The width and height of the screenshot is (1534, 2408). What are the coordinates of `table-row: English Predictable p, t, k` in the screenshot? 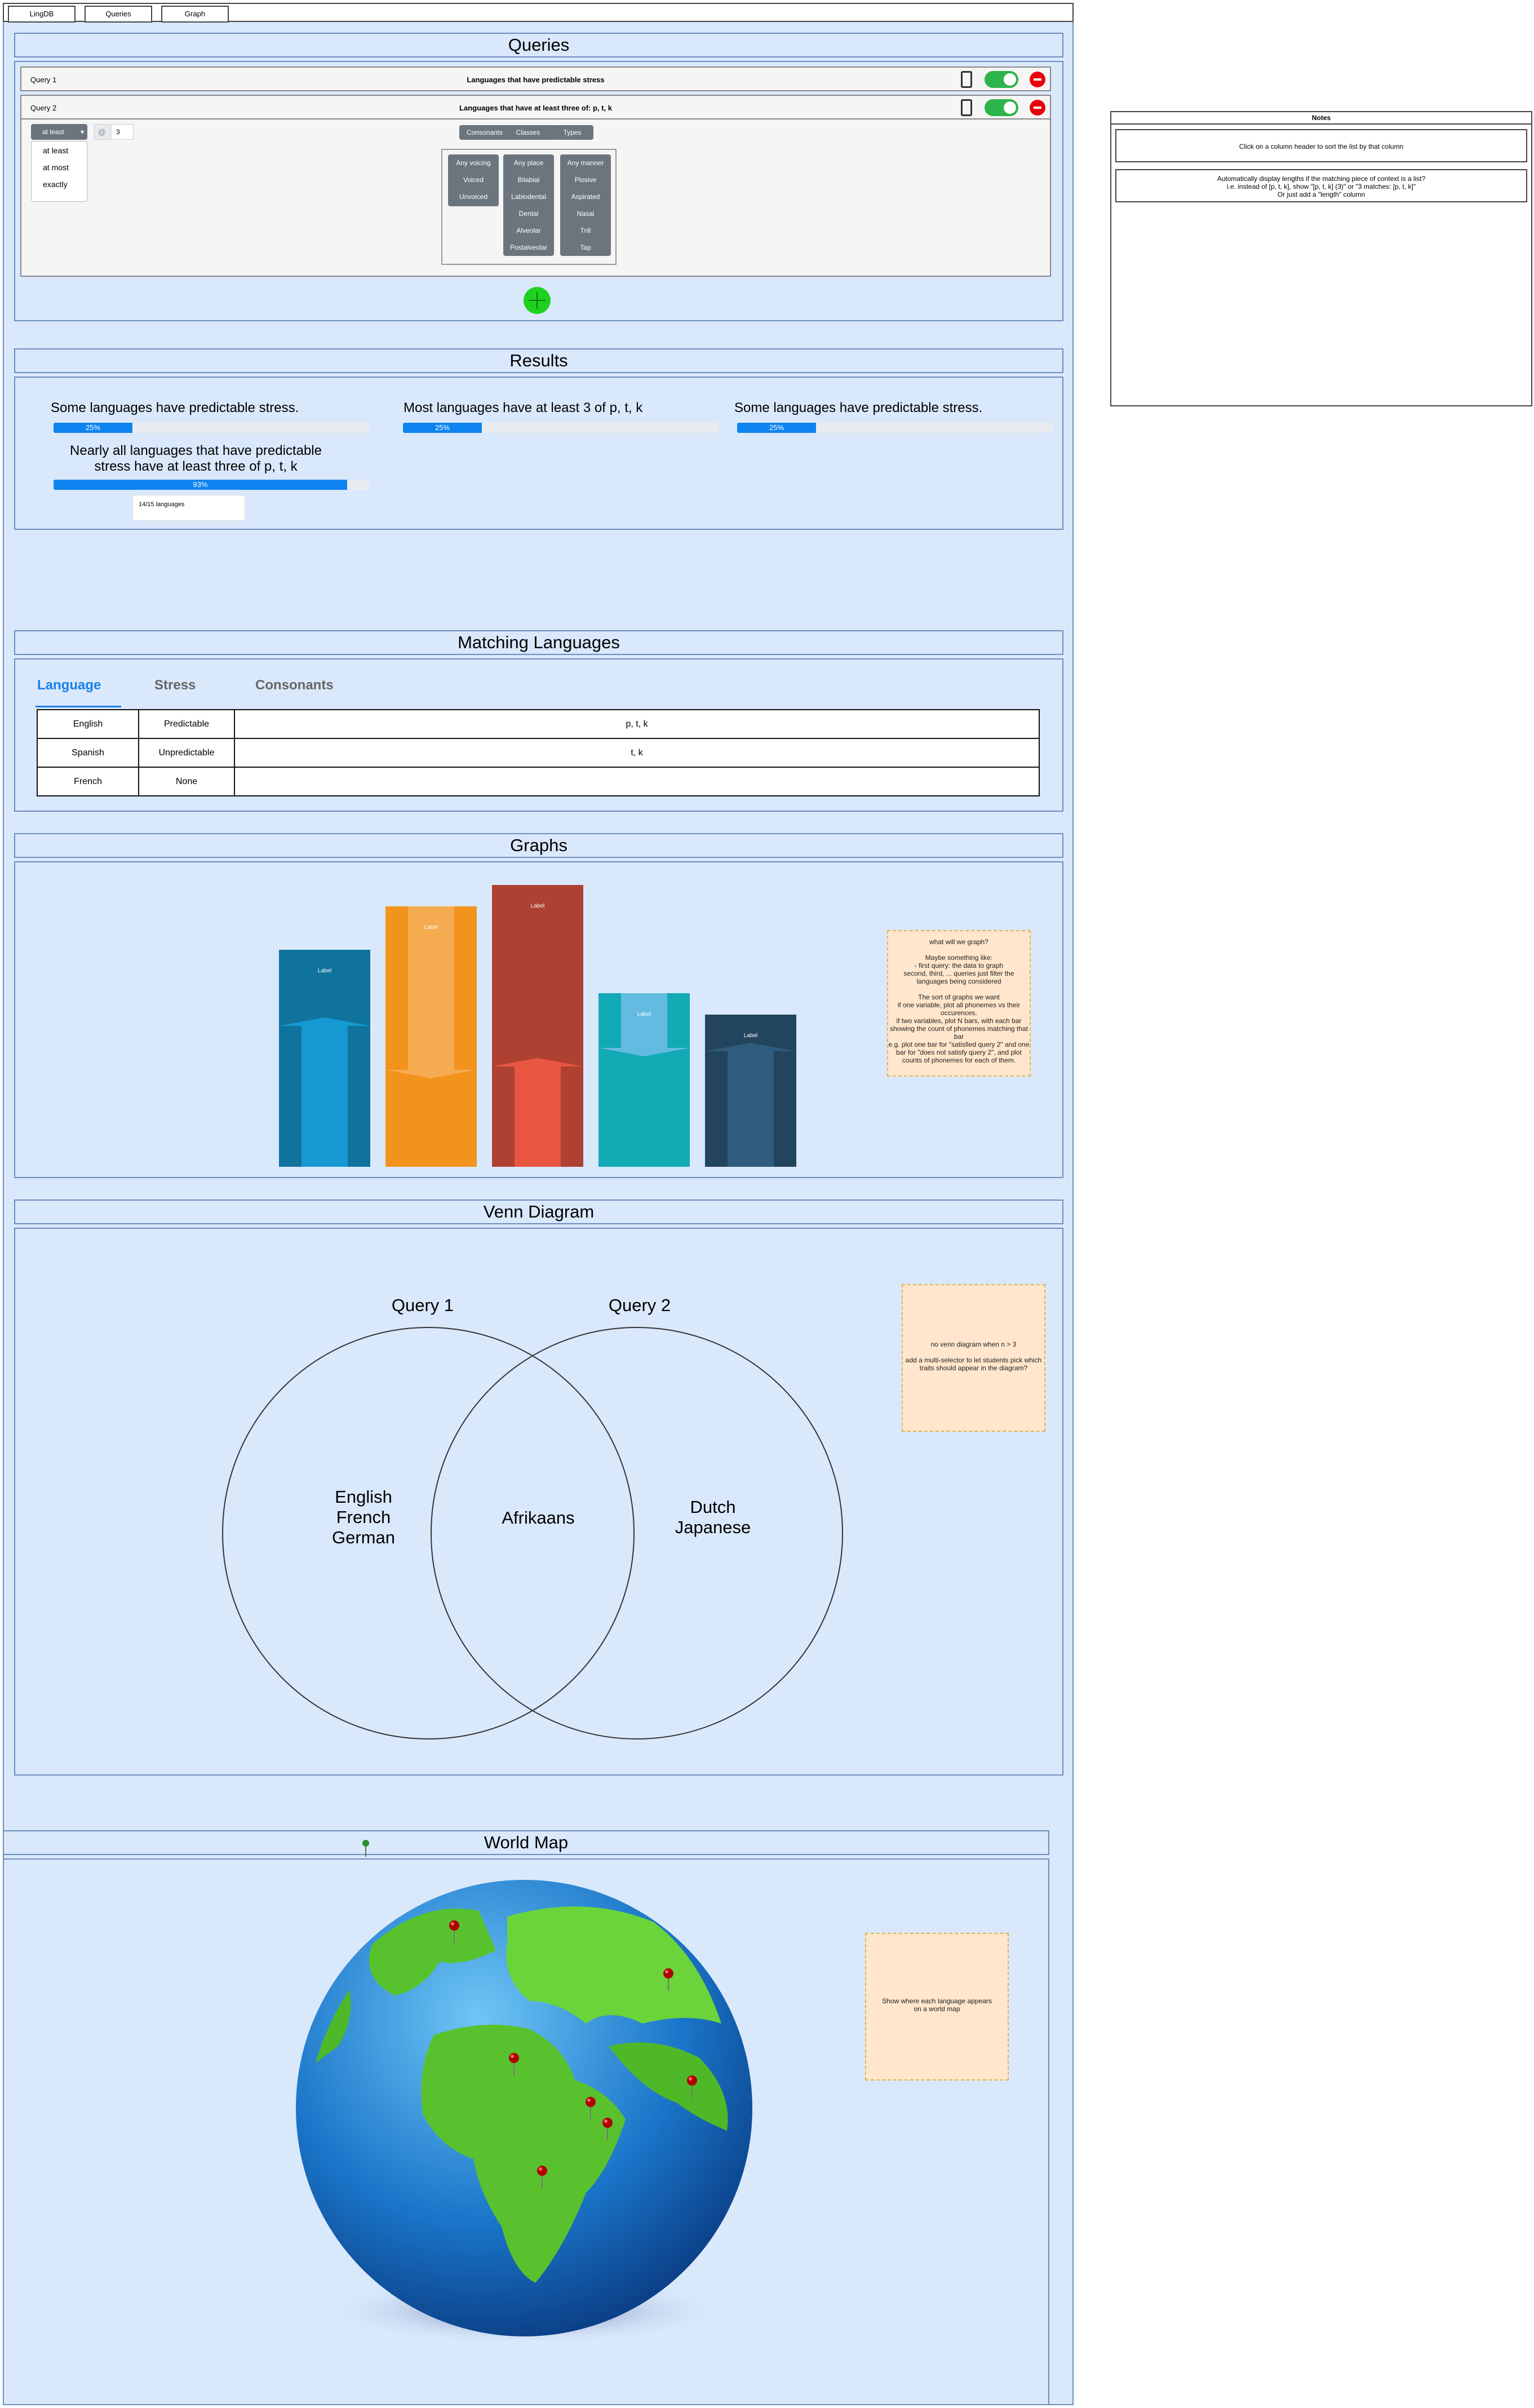 It's located at (538, 724).